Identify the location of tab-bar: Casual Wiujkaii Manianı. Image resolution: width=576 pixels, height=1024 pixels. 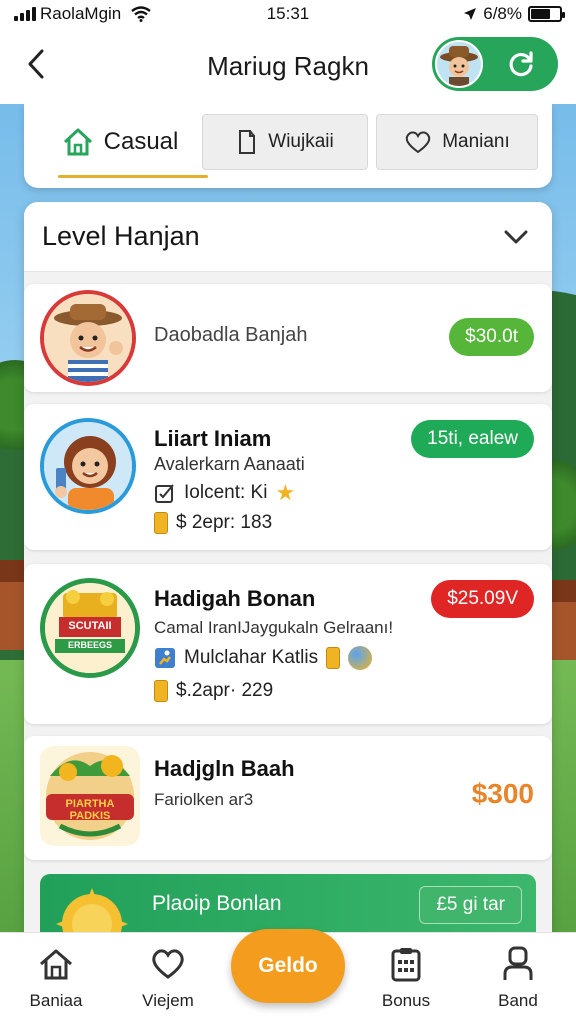
(288, 146).